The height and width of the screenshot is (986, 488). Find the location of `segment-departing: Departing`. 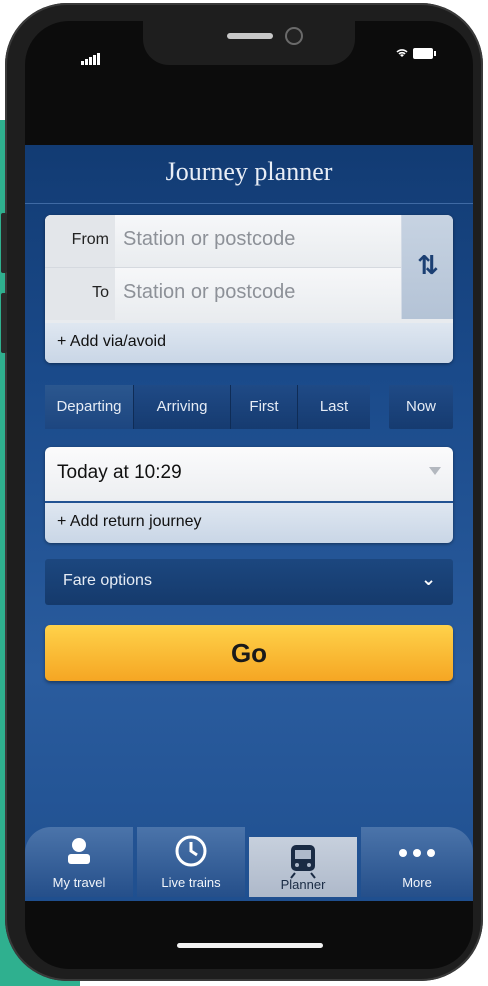

segment-departing: Departing is located at coordinates (89, 407).